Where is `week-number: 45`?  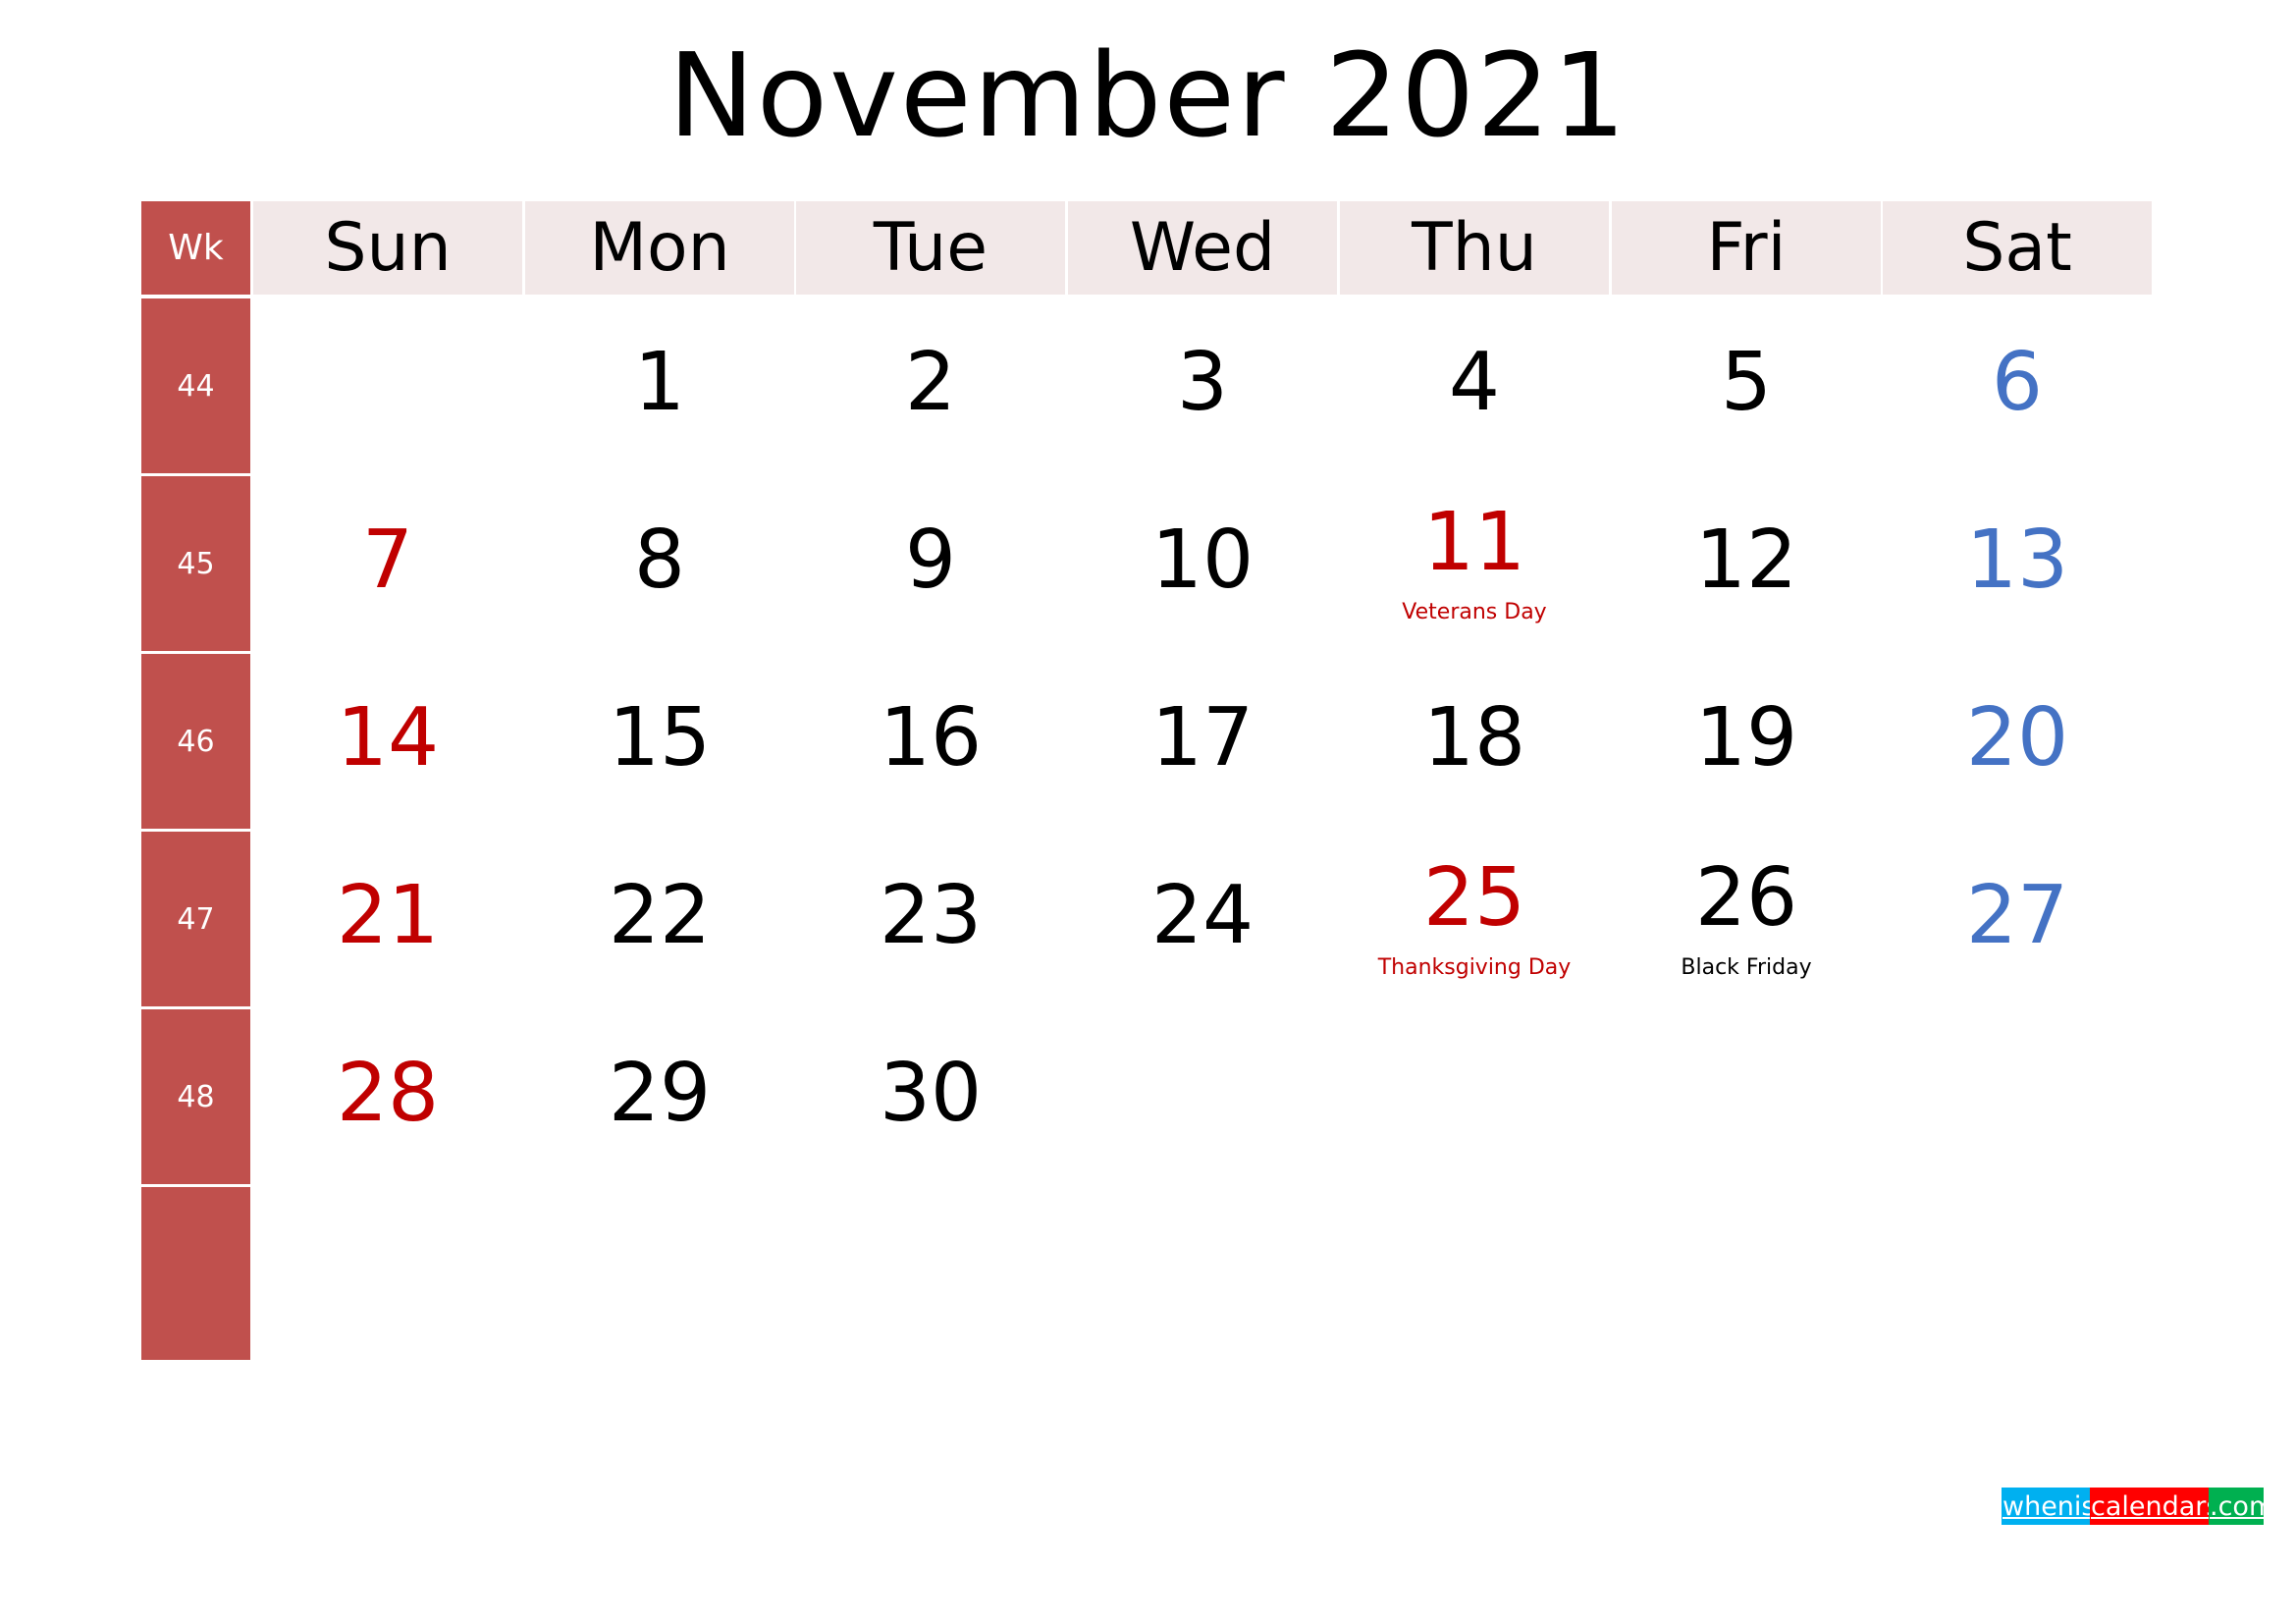
week-number: 45 is located at coordinates (195, 563).